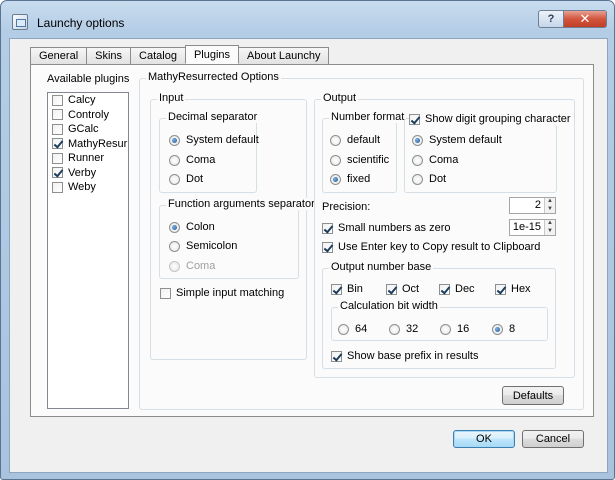  What do you see at coordinates (585, 19) in the screenshot?
I see `close-button: ✕` at bounding box center [585, 19].